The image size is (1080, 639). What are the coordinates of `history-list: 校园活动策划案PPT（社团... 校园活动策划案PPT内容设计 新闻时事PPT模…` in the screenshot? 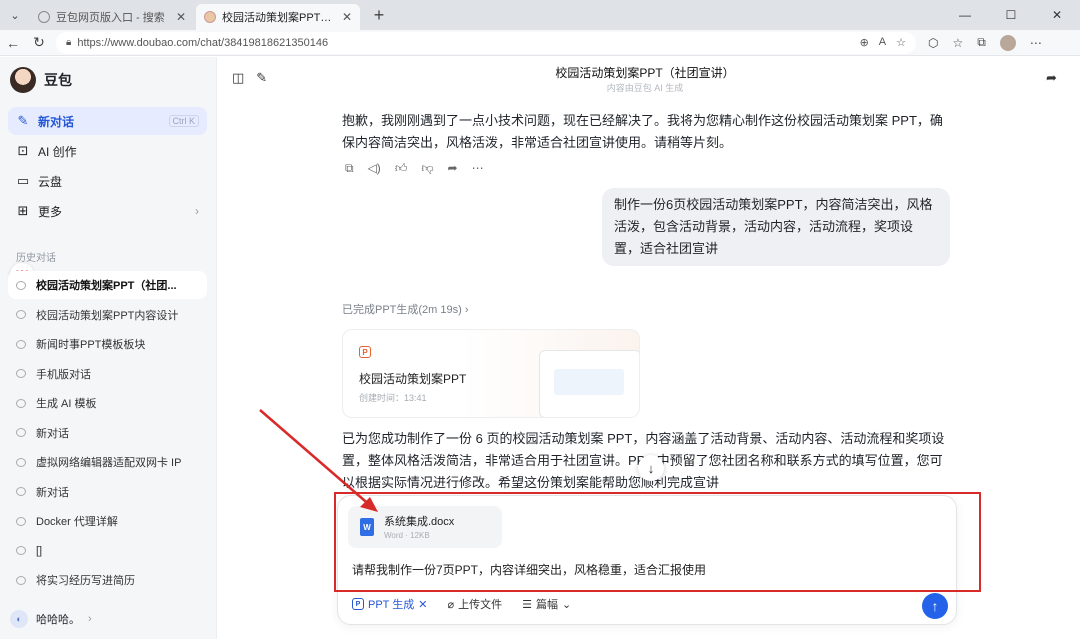 It's located at (107, 433).